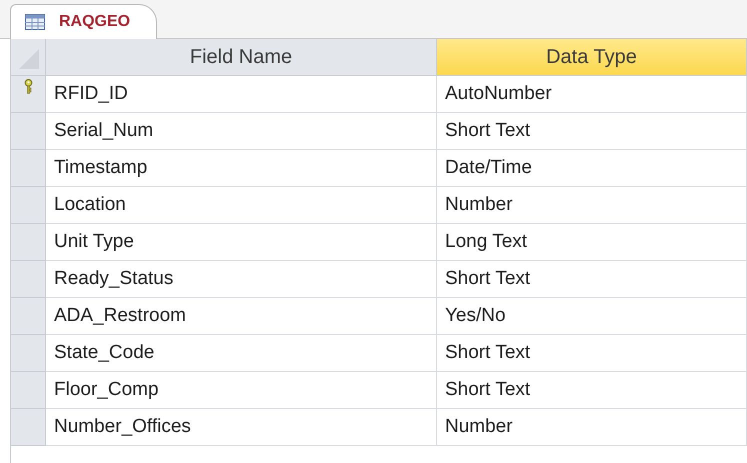 This screenshot has width=747, height=463. I want to click on table-cell: Date/Time, so click(592, 168).